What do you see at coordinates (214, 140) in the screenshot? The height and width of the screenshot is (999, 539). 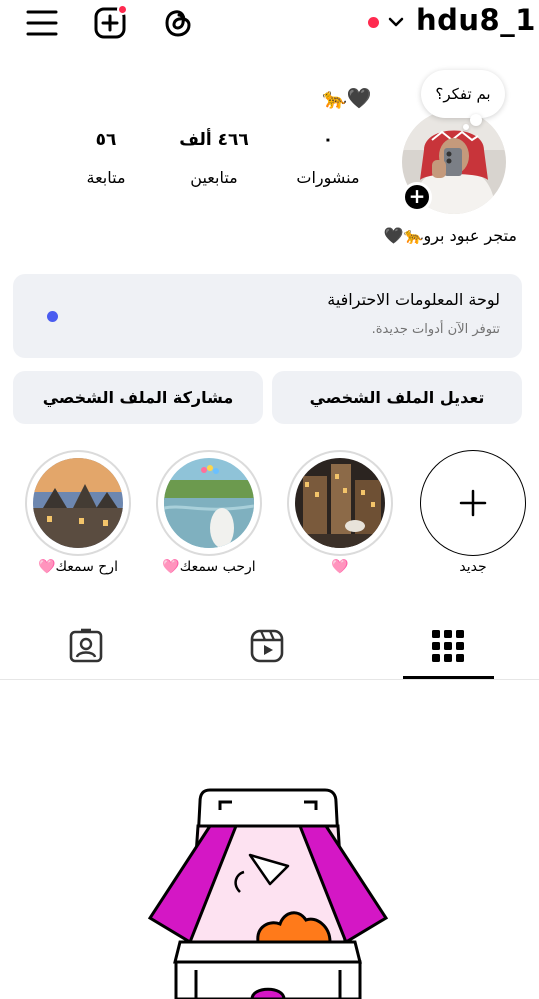 I see `followers-count: ٤٦٦ ألف` at bounding box center [214, 140].